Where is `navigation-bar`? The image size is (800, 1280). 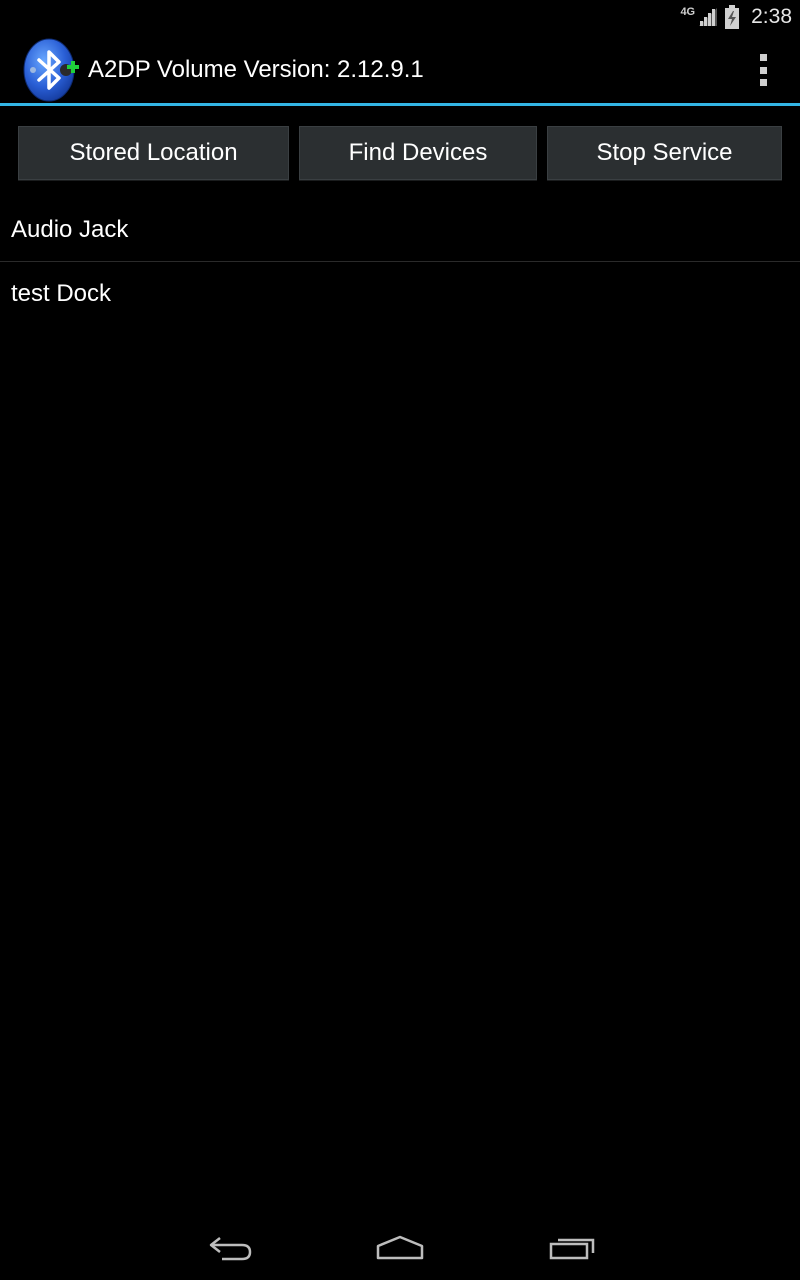 navigation-bar is located at coordinates (400, 1248).